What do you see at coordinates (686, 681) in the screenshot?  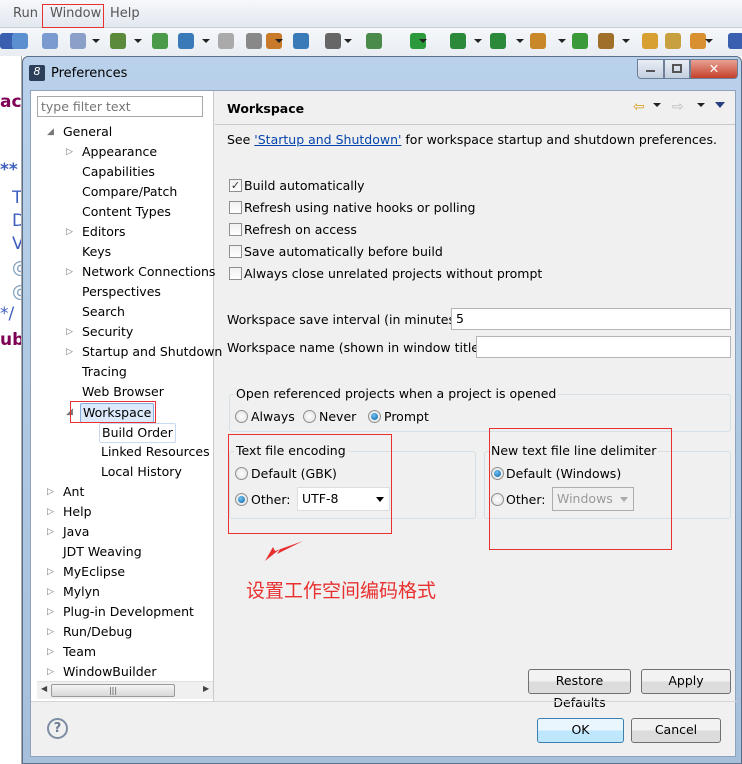 I see `apply-button: Apply` at bounding box center [686, 681].